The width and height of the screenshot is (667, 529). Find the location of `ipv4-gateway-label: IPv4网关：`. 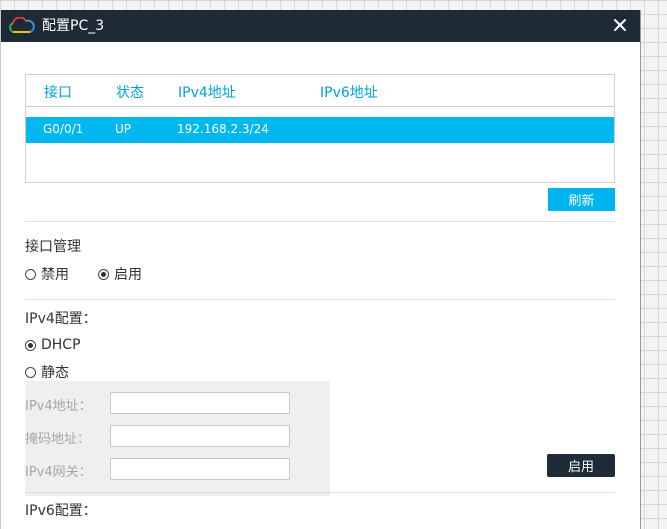

ipv4-gateway-label: IPv4网关： is located at coordinates (58, 472).